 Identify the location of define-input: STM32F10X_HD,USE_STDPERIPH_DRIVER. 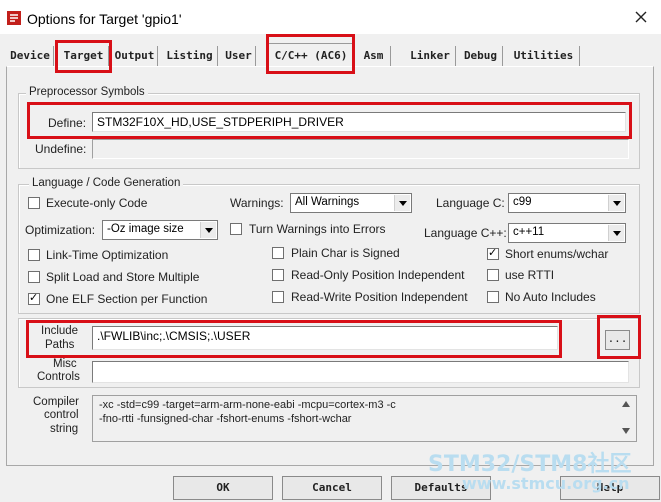
(359, 122).